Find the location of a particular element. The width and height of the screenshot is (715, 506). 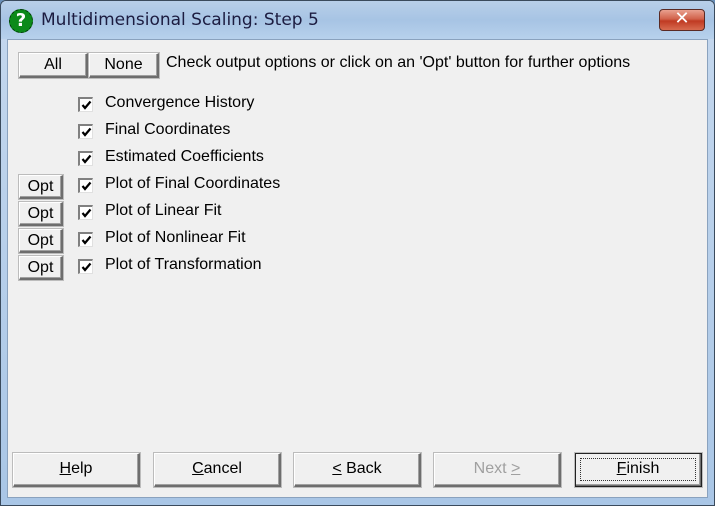

title-bar: ? Multidimensional Scaling: Step 5 ✕ is located at coordinates (357, 20).